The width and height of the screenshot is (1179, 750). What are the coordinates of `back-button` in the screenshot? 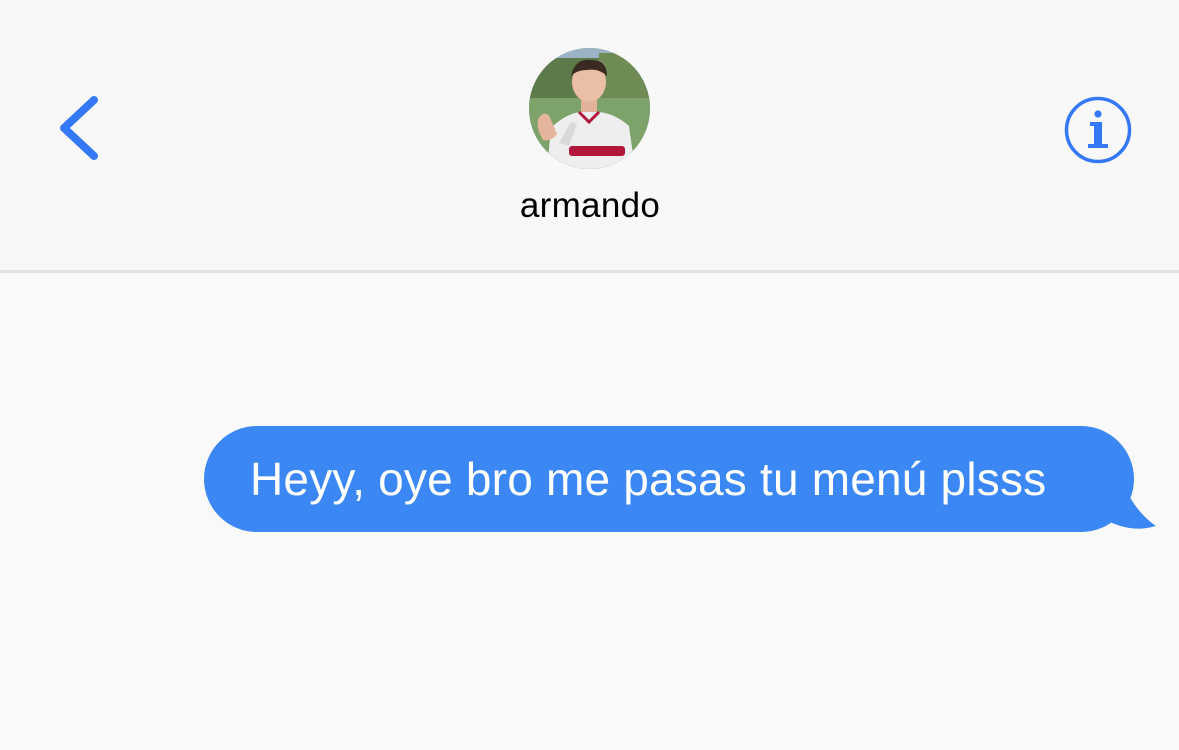 It's located at (81, 128).